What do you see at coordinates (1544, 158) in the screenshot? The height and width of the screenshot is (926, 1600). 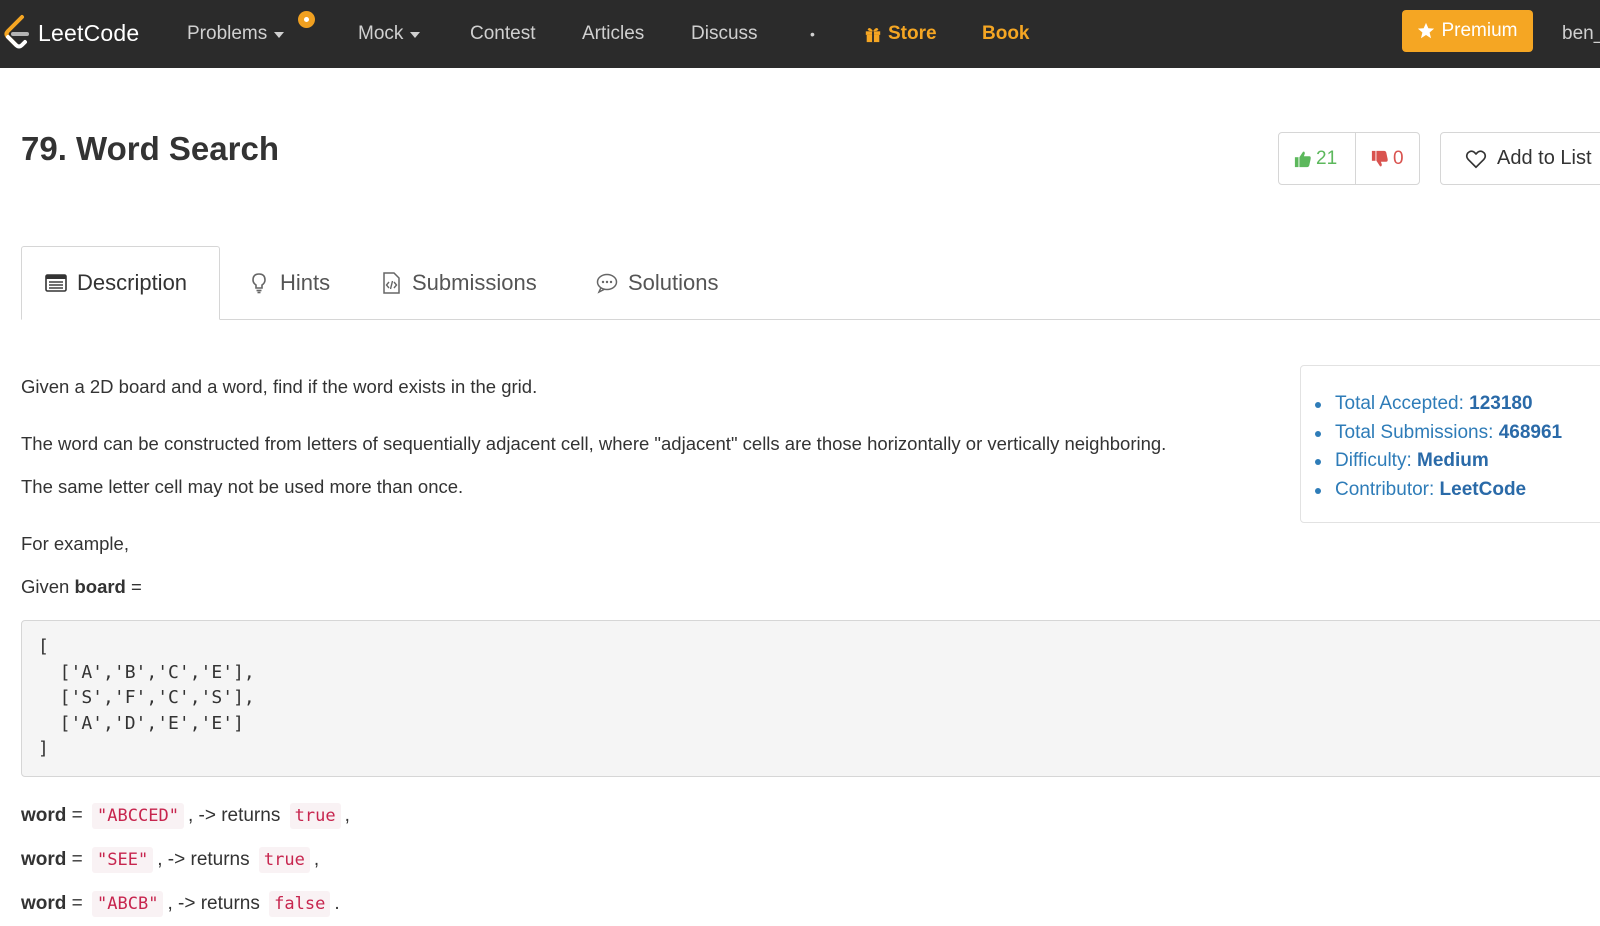 I see `add-to-list-label: Add to List` at bounding box center [1544, 158].